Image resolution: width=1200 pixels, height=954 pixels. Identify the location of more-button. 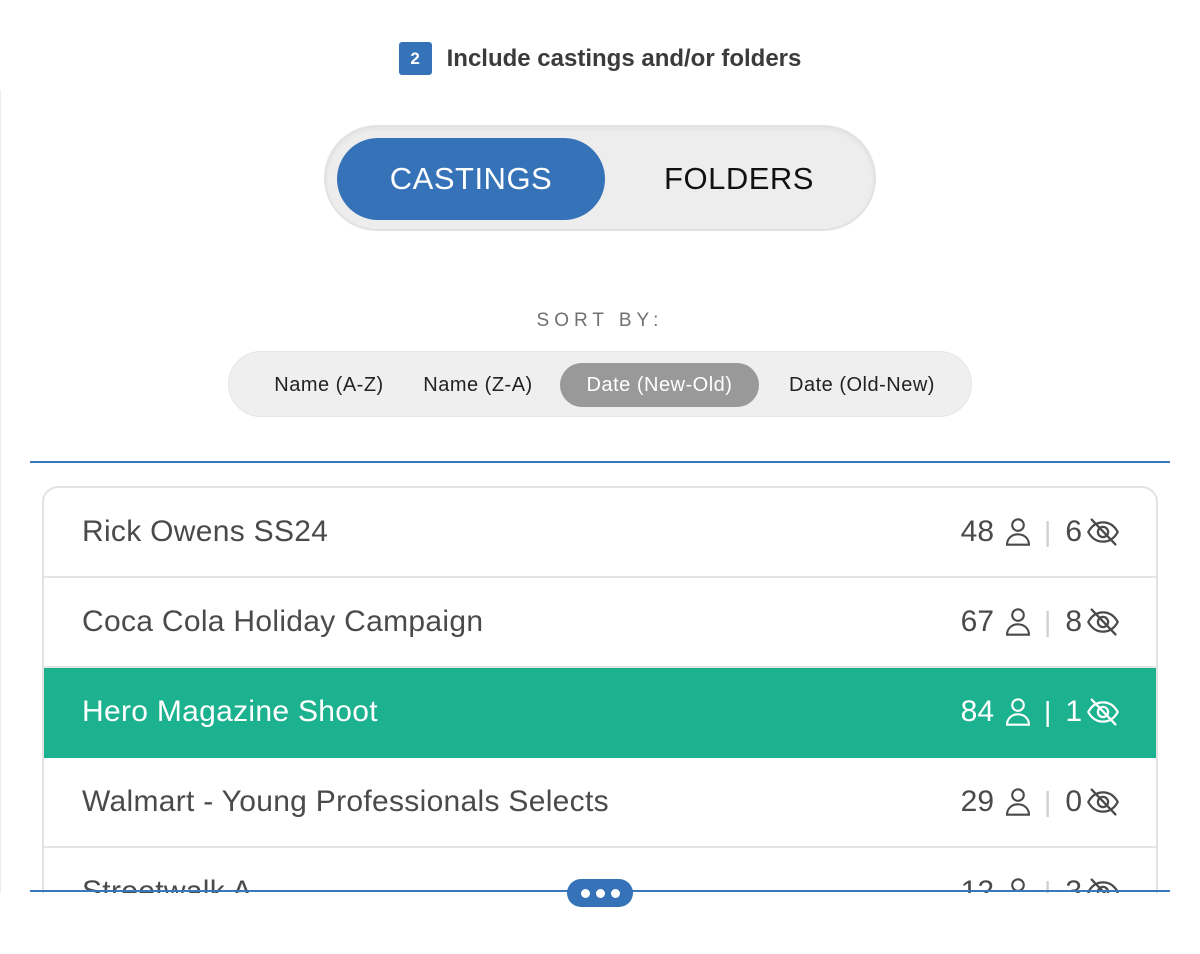
(600, 893).